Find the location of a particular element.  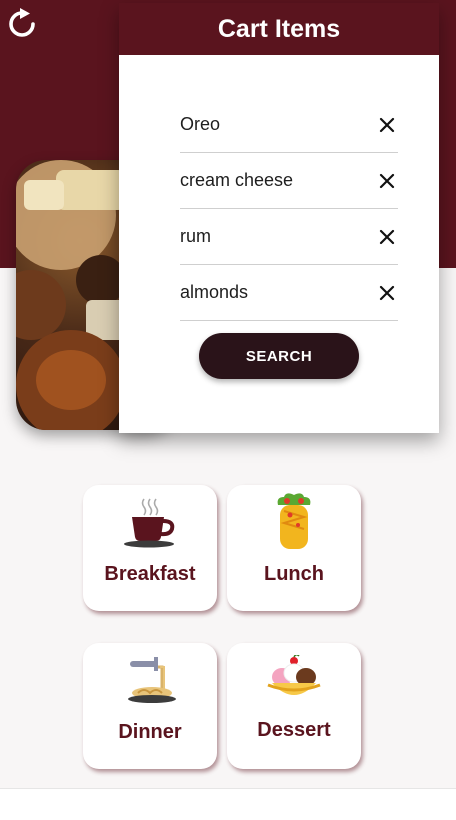

cart-item: cream cheese is located at coordinates (289, 181).